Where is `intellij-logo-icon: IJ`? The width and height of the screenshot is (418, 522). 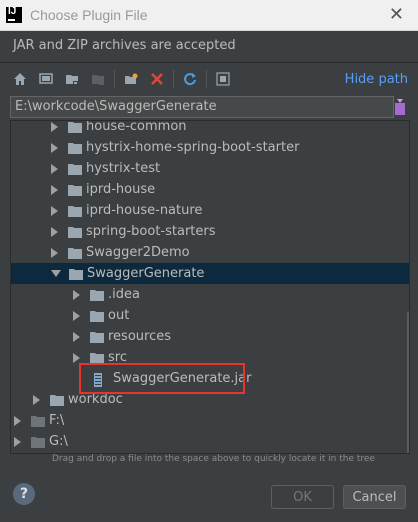
intellij-logo-icon: IJ is located at coordinates (14, 14).